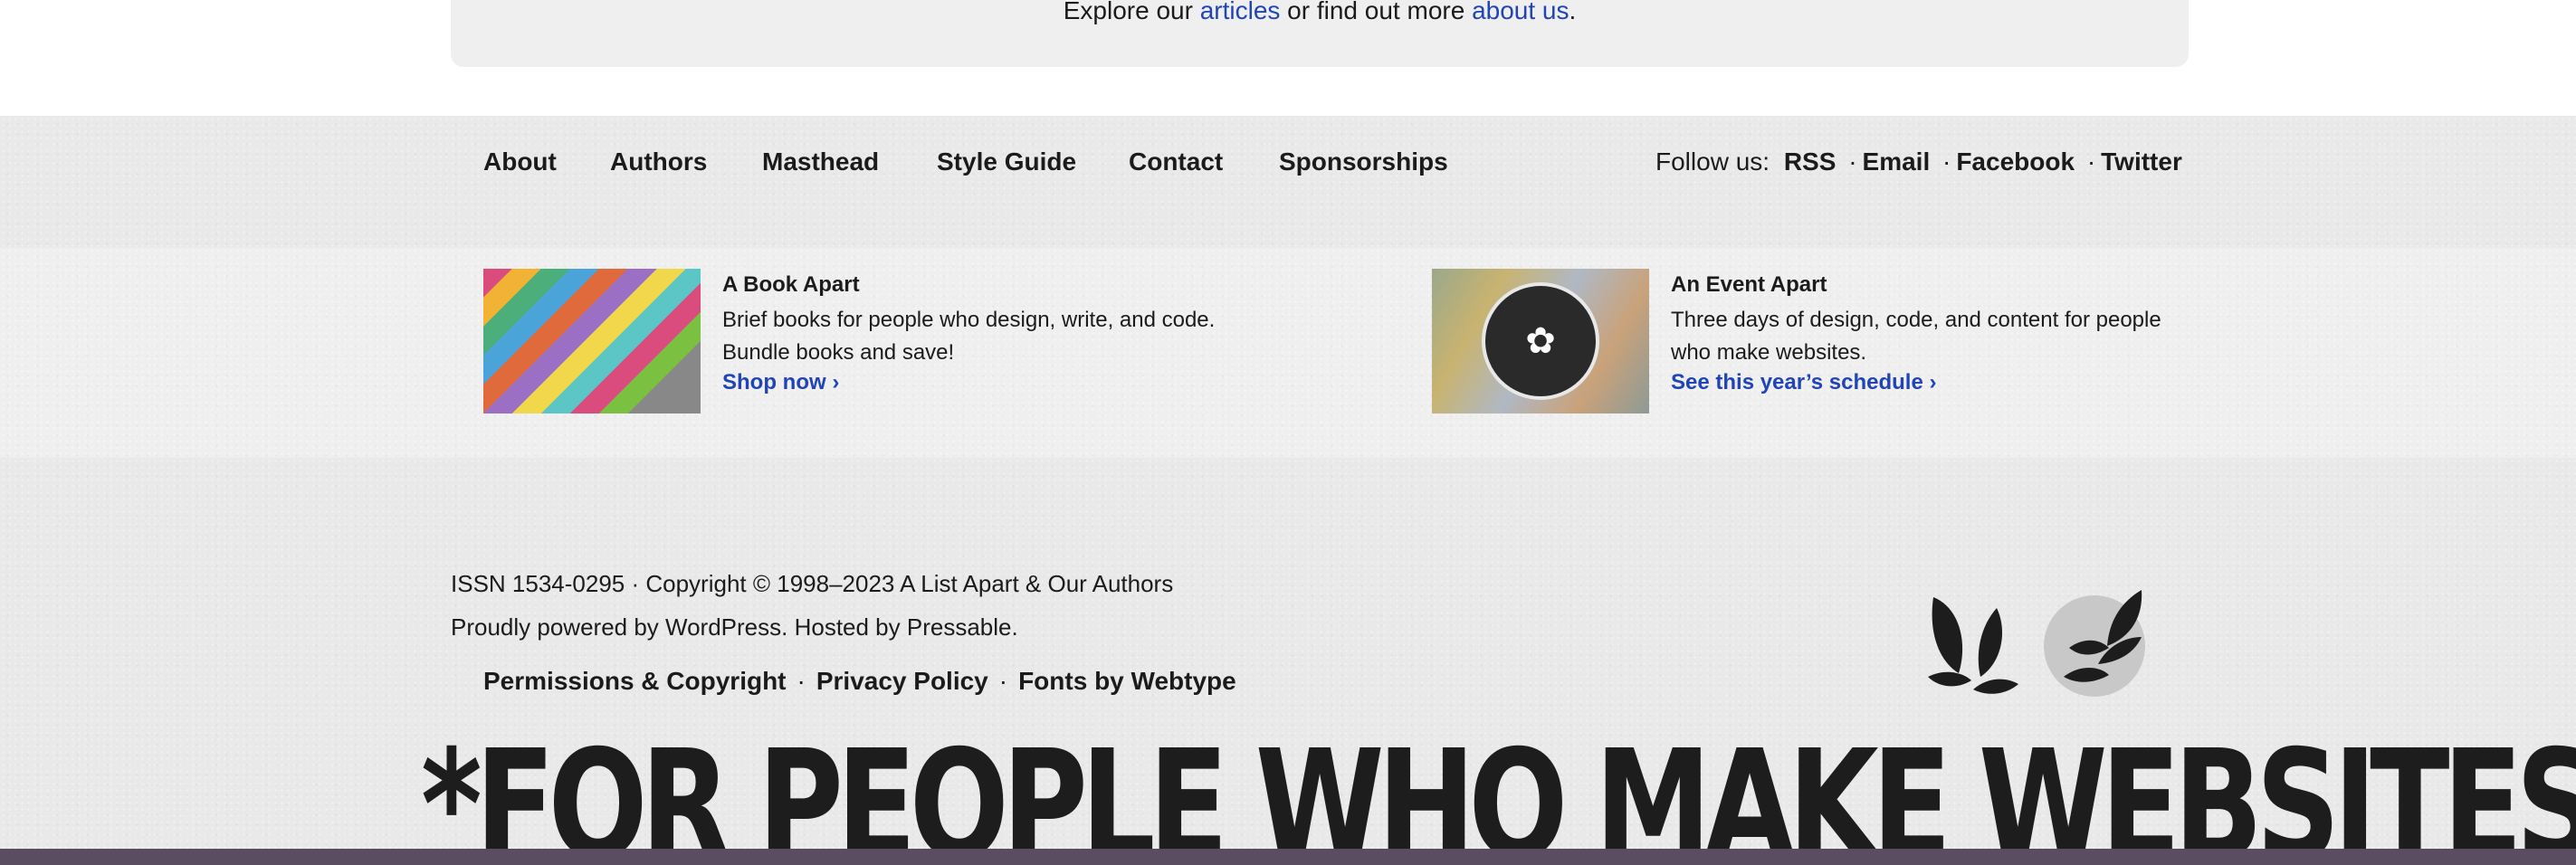 This screenshot has height=865, width=2576. I want to click on event-apart-image: ✿, so click(1540, 341).